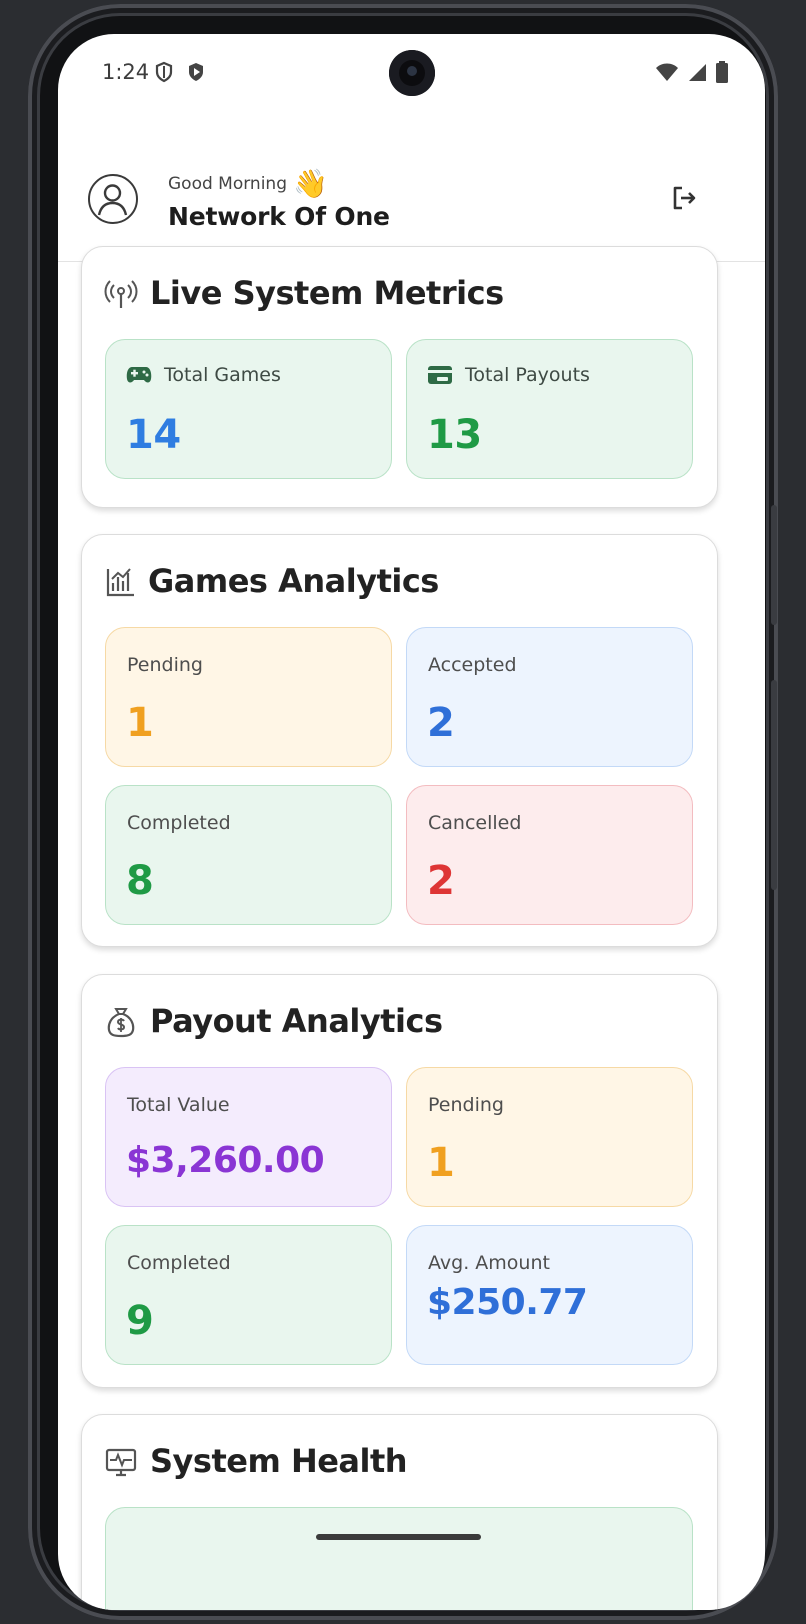 Image resolution: width=806 pixels, height=1624 pixels. What do you see at coordinates (667, 72) in the screenshot?
I see `wifi-icon` at bounding box center [667, 72].